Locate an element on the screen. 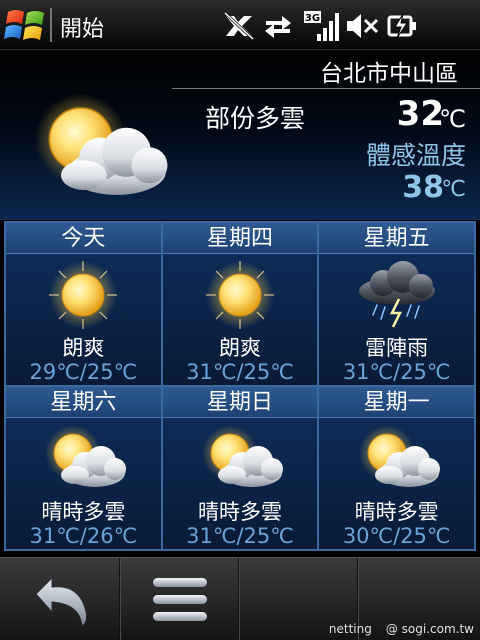  current-temperature-unit: ℃ is located at coordinates (452, 119).